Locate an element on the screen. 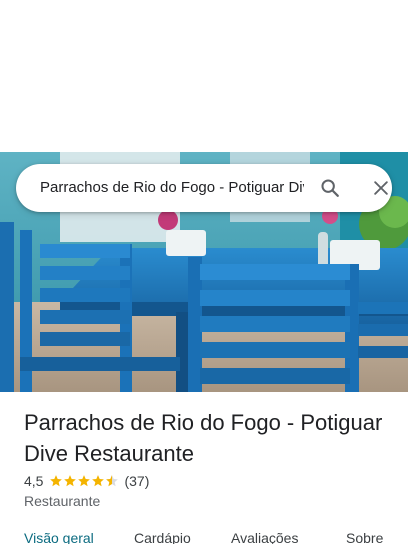 The image size is (408, 544). rating-value: 4,5 is located at coordinates (34, 481).